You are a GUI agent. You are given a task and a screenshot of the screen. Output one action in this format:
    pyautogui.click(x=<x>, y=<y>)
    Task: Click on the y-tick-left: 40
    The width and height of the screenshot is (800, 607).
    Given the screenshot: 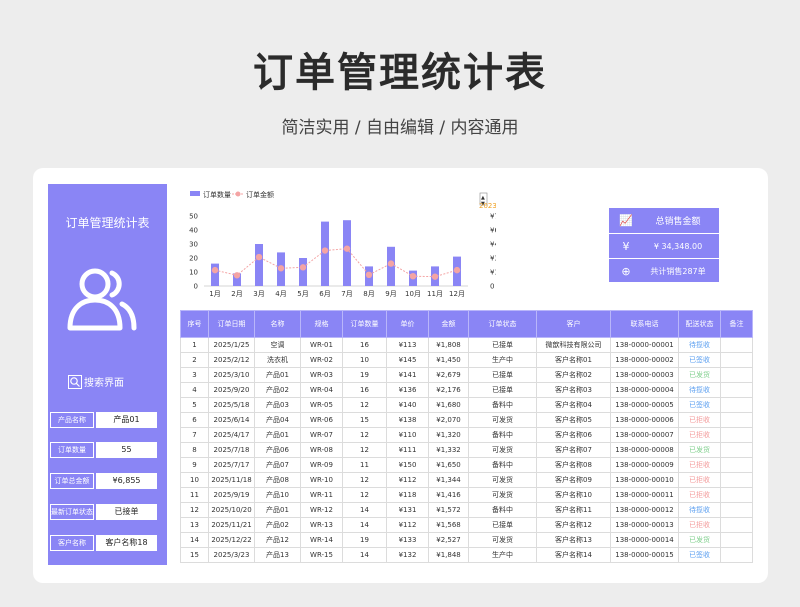 What is the action you would take?
    pyautogui.click(x=193, y=231)
    